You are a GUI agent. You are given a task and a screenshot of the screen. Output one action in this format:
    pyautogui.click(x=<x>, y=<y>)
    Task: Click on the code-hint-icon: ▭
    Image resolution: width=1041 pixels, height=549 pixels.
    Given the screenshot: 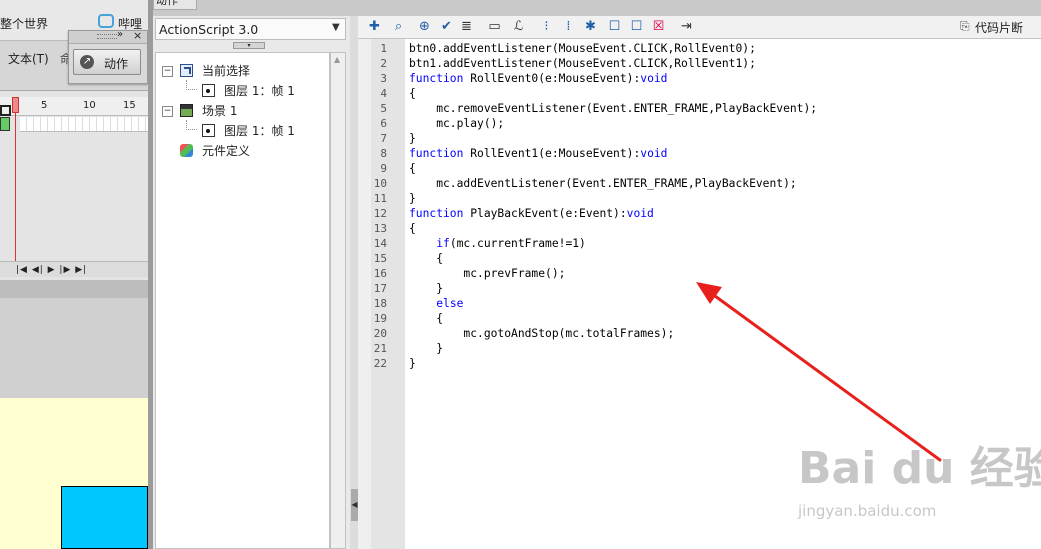 What is the action you would take?
    pyautogui.click(x=494, y=26)
    